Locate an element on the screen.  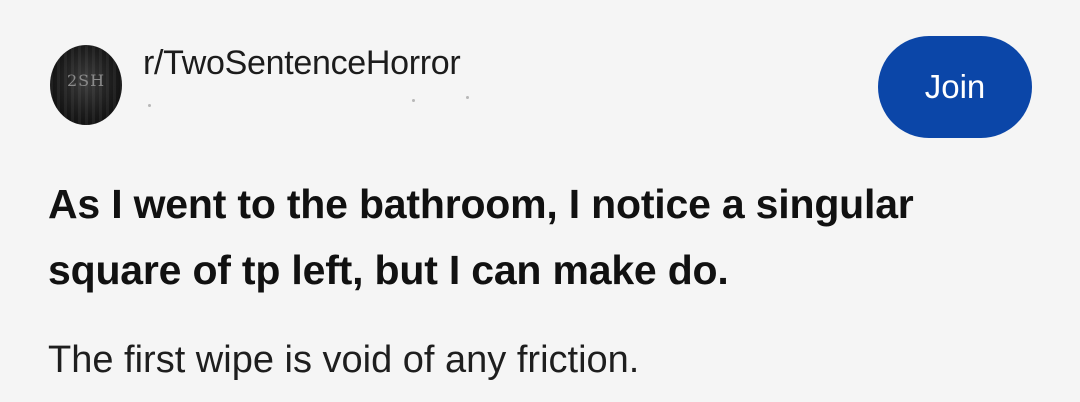
join-button: Join is located at coordinates (955, 87).